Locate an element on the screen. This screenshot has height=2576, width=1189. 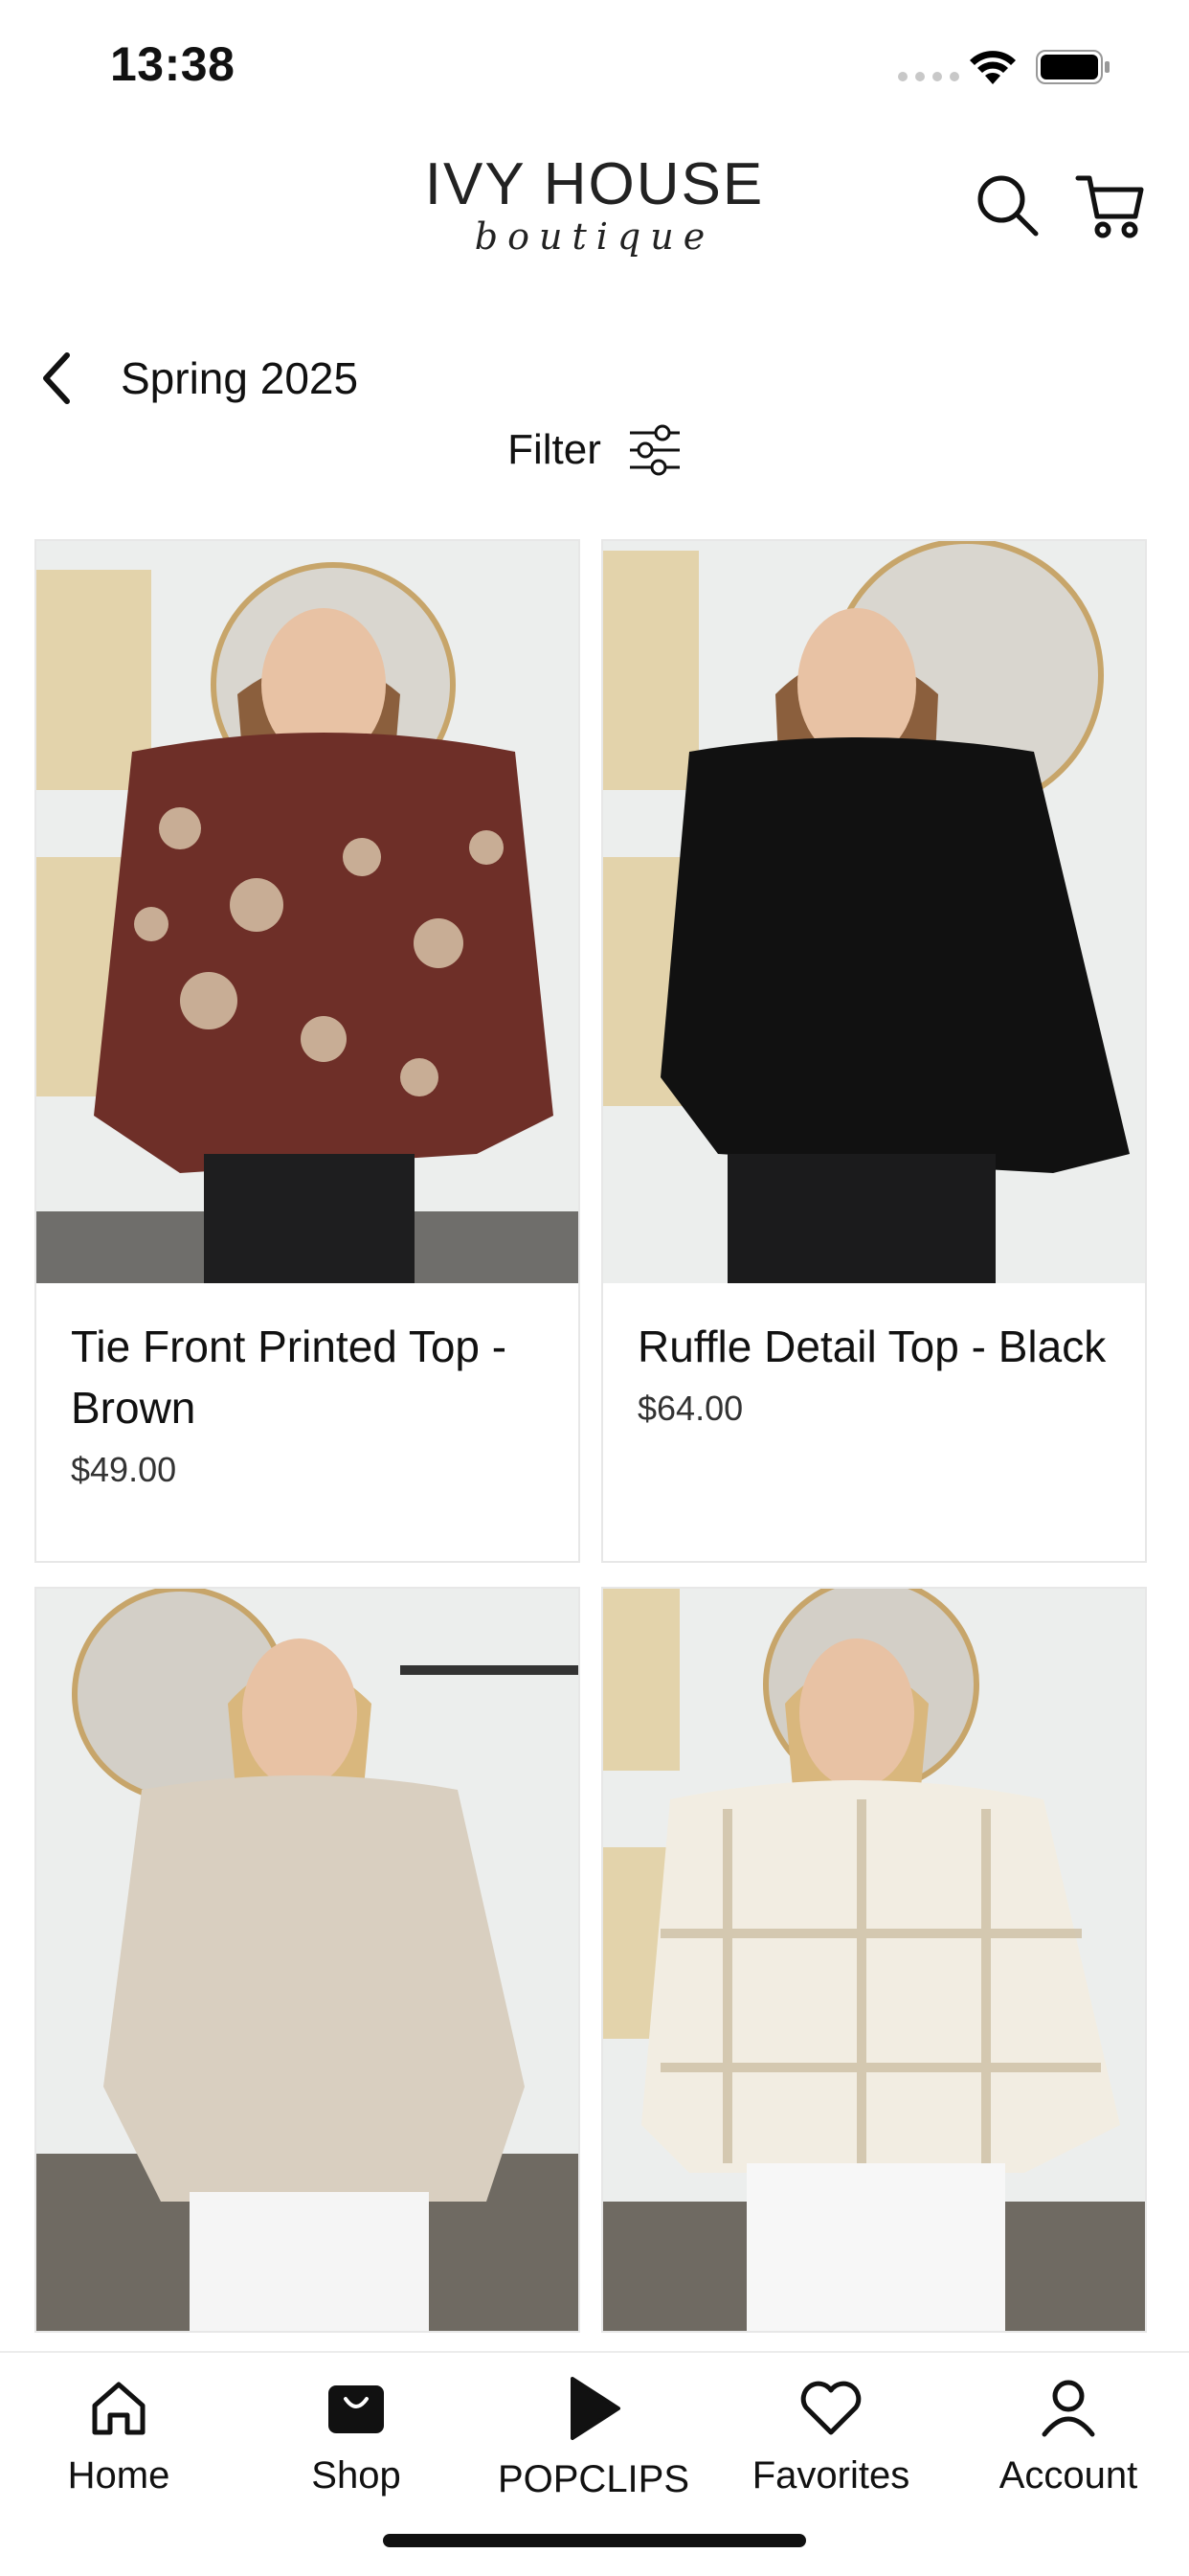
tab-label: Favorites is located at coordinates (831, 2475).